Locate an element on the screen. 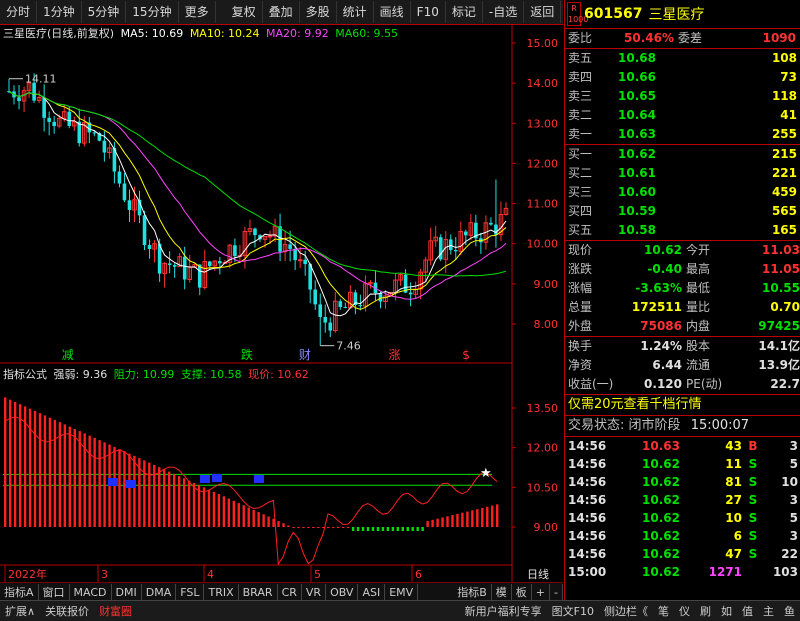 The width and height of the screenshot is (800, 621). tab-zoom-in: + is located at coordinates (541, 592).